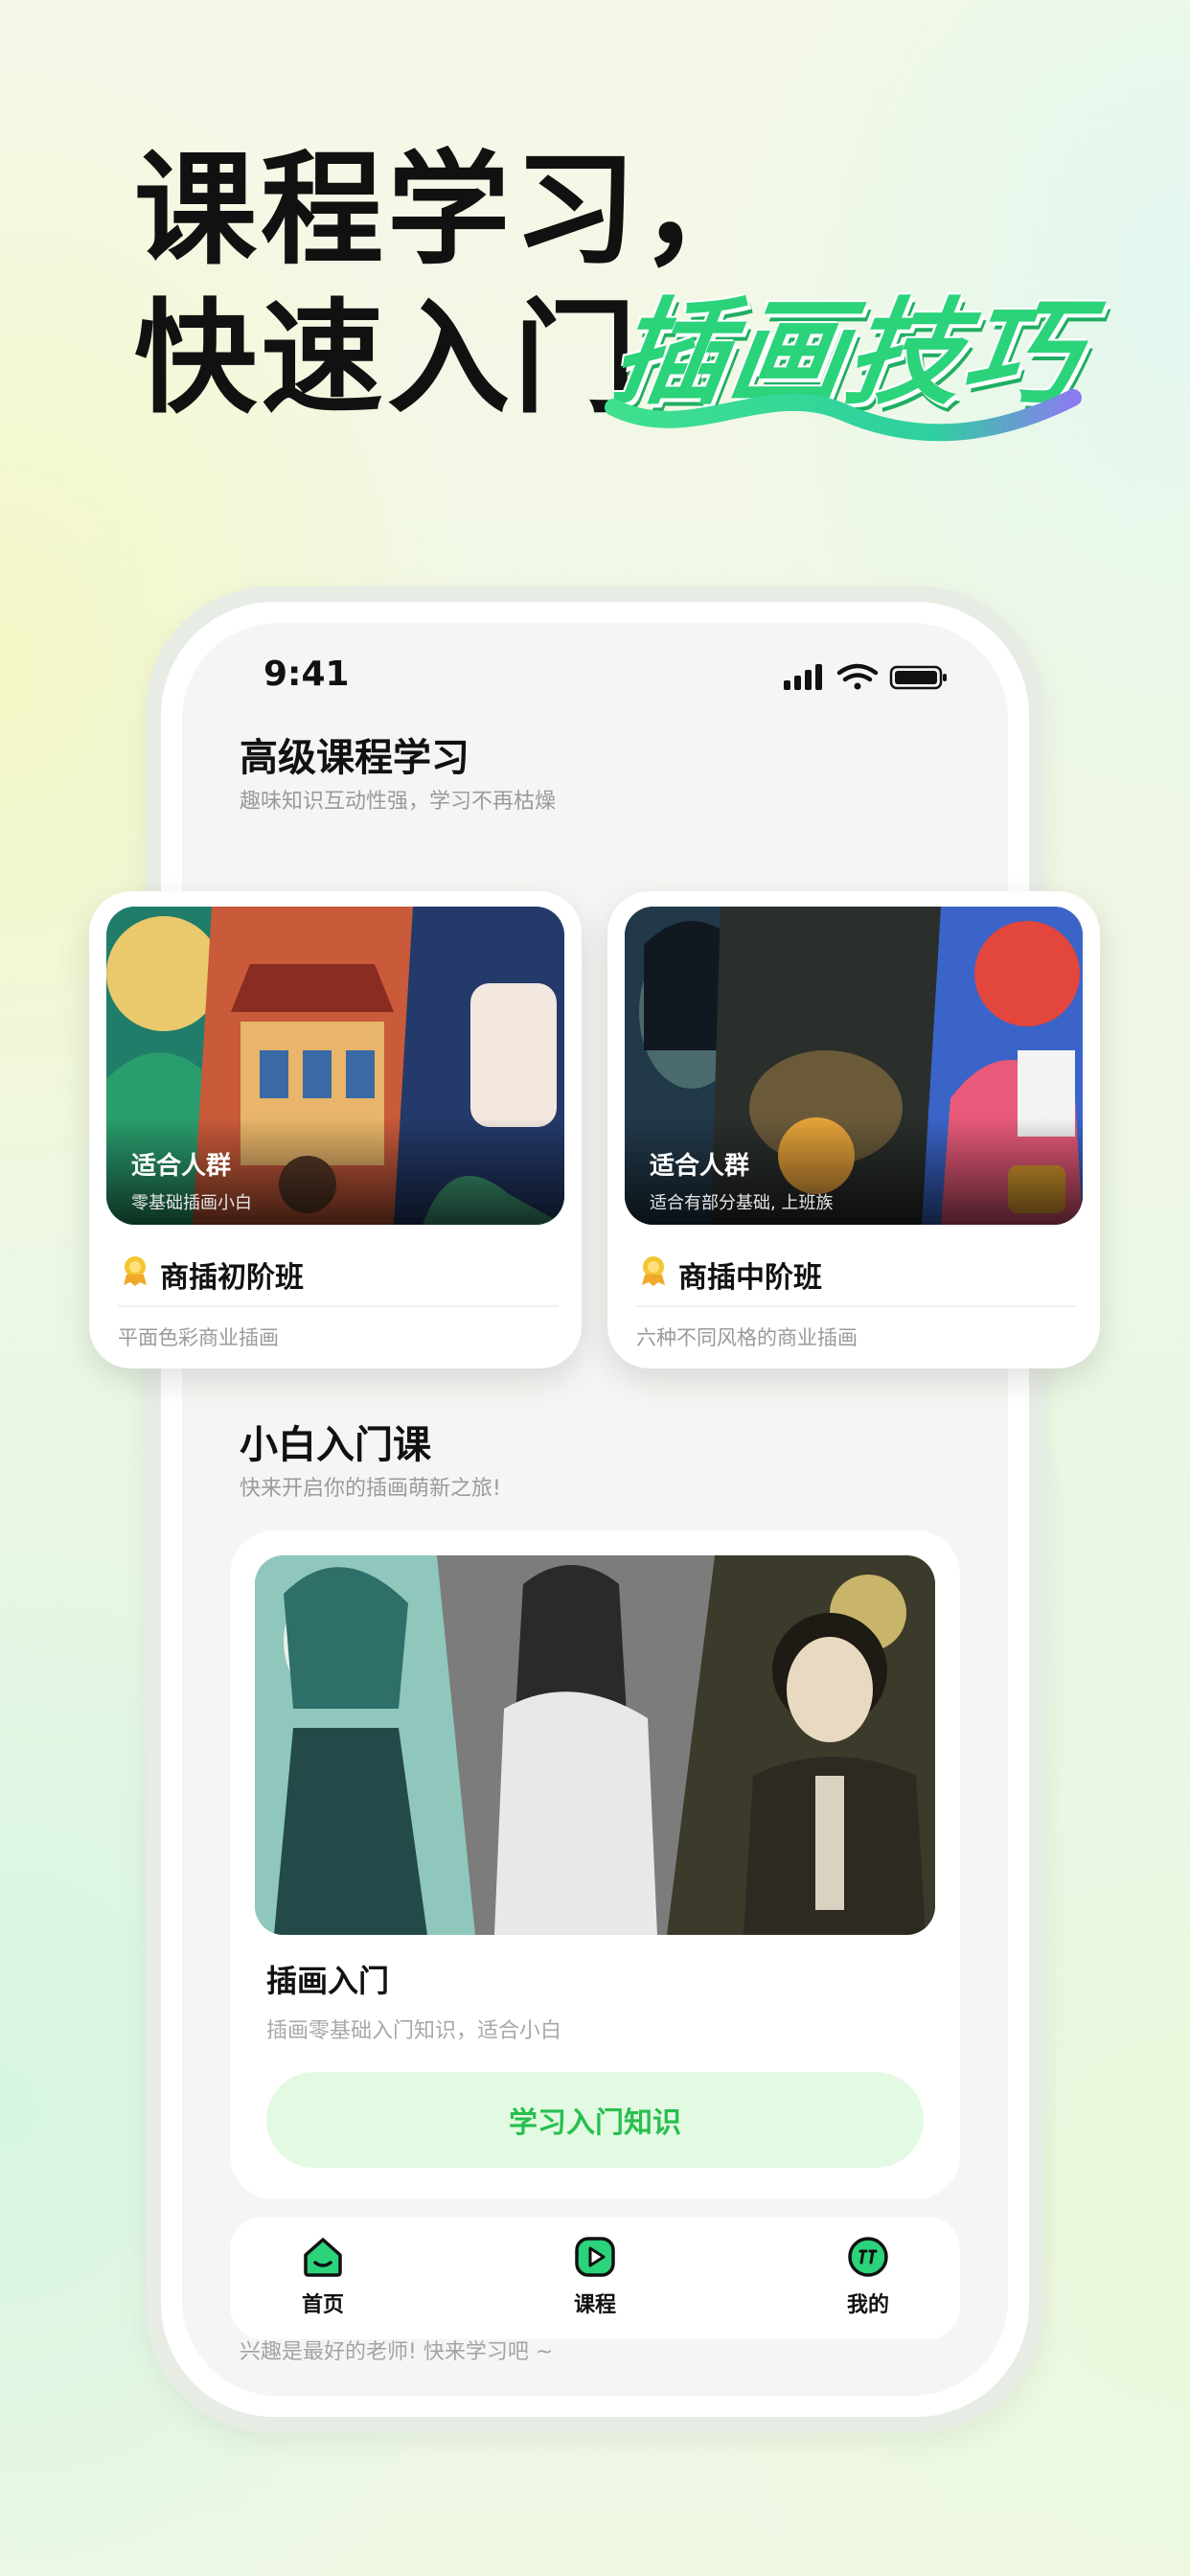 The height and width of the screenshot is (2576, 1190). Describe the element at coordinates (232, 1278) in the screenshot. I see `course-name: 商插初阶班` at that location.